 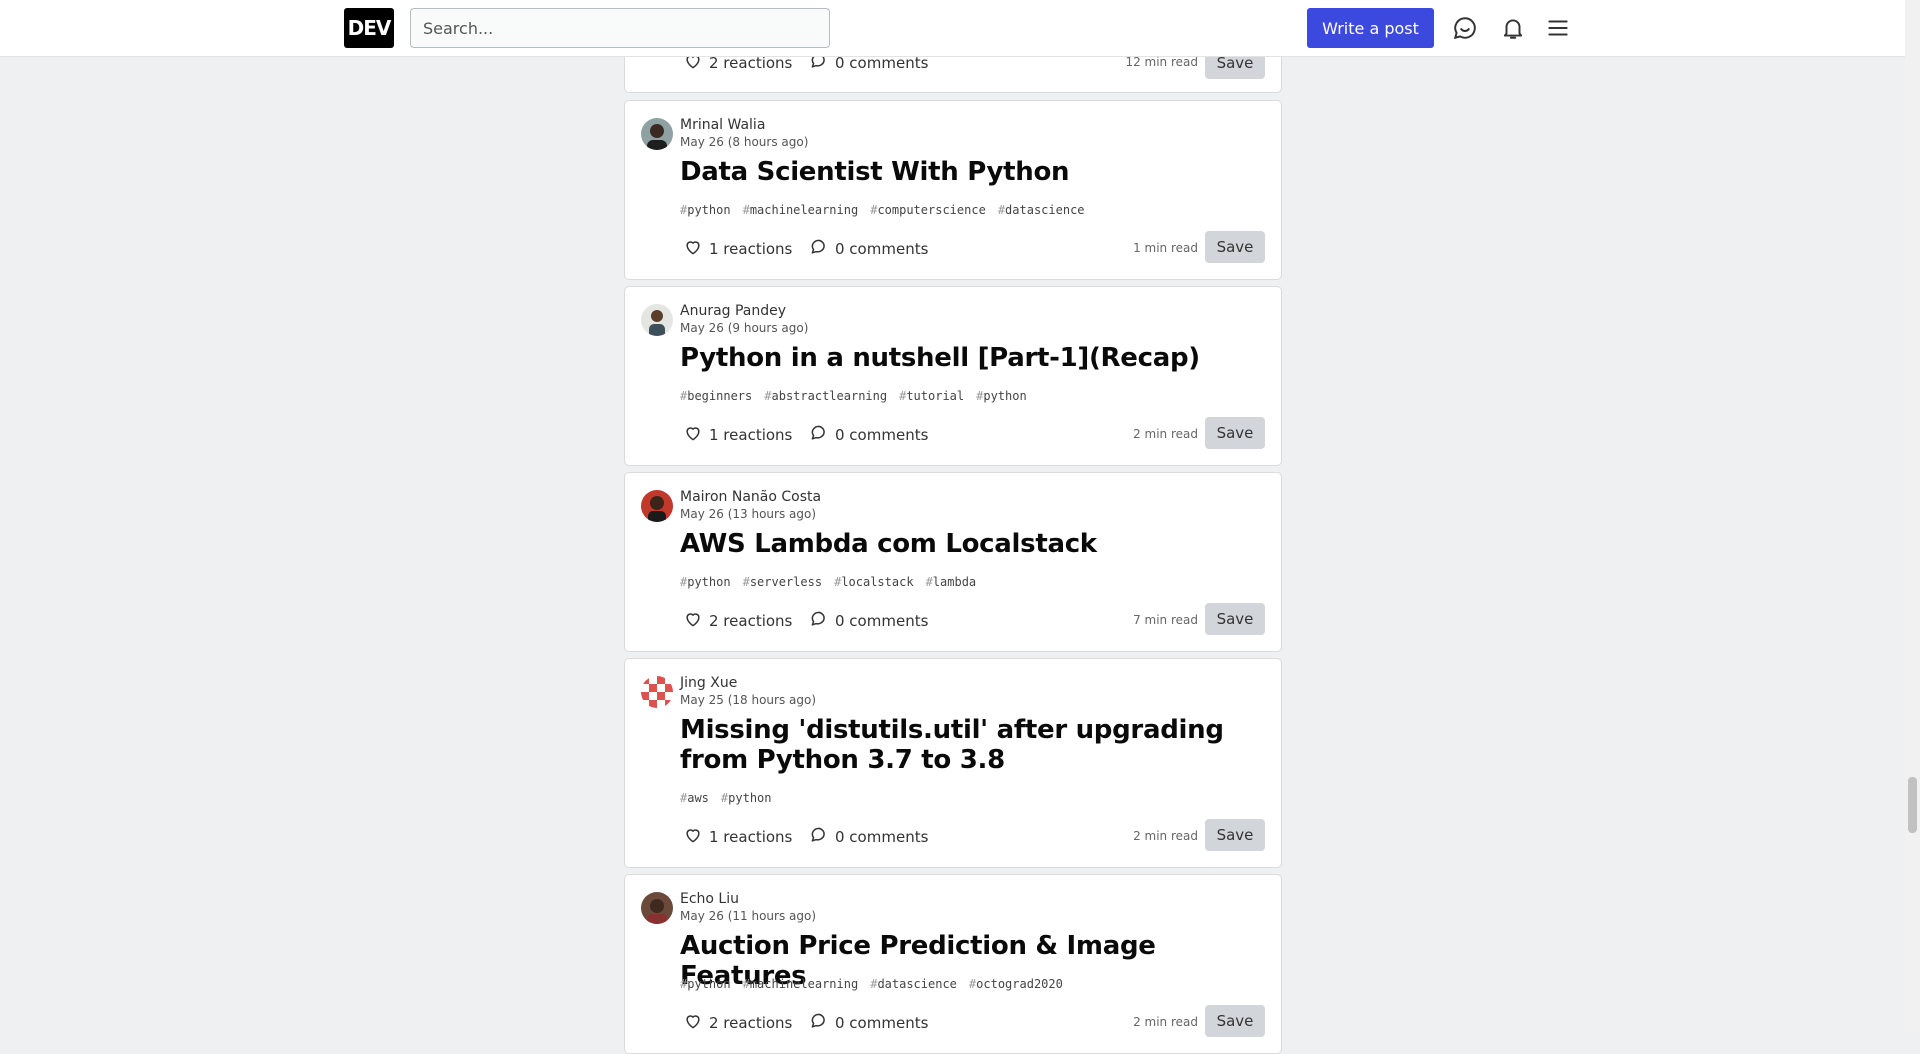 What do you see at coordinates (620, 28) in the screenshot?
I see `search-input` at bounding box center [620, 28].